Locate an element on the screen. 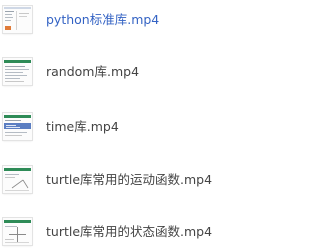 The height and width of the screenshot is (251, 320). file-item-python-stdlib: python标准库.mp4 is located at coordinates (140, 20).